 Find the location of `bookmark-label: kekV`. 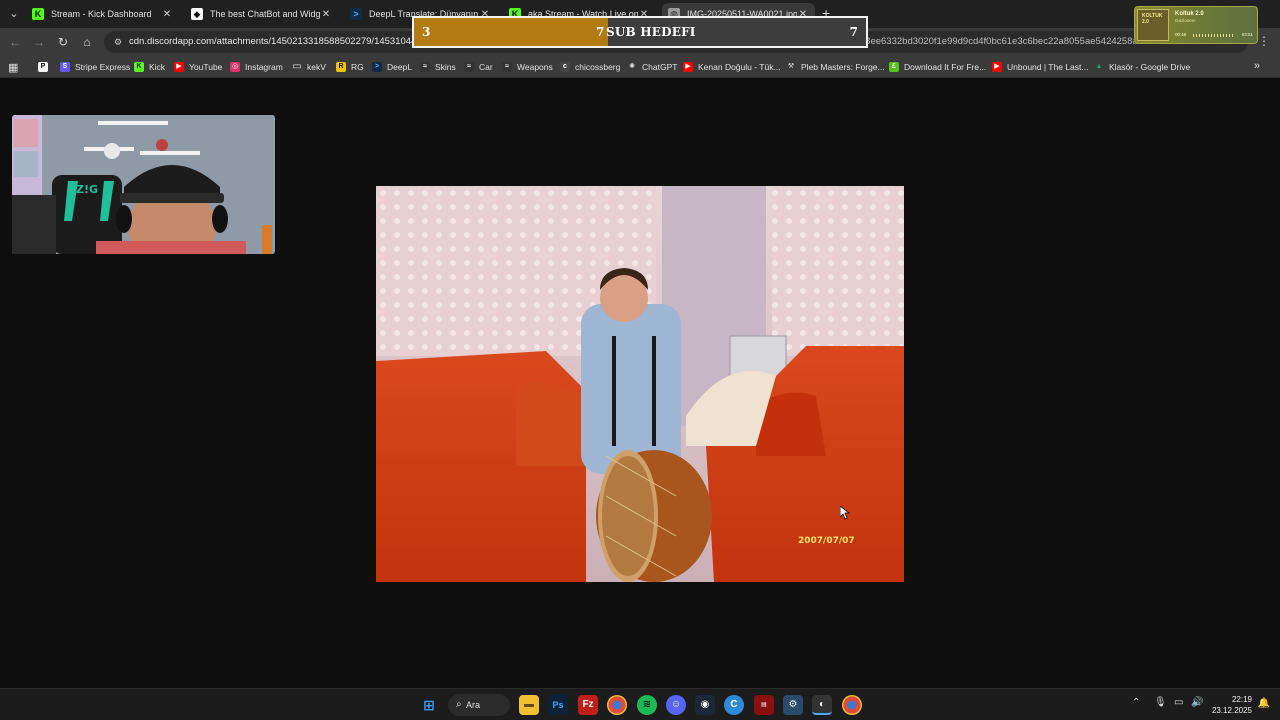

bookmark-label: kekV is located at coordinates (316, 67).